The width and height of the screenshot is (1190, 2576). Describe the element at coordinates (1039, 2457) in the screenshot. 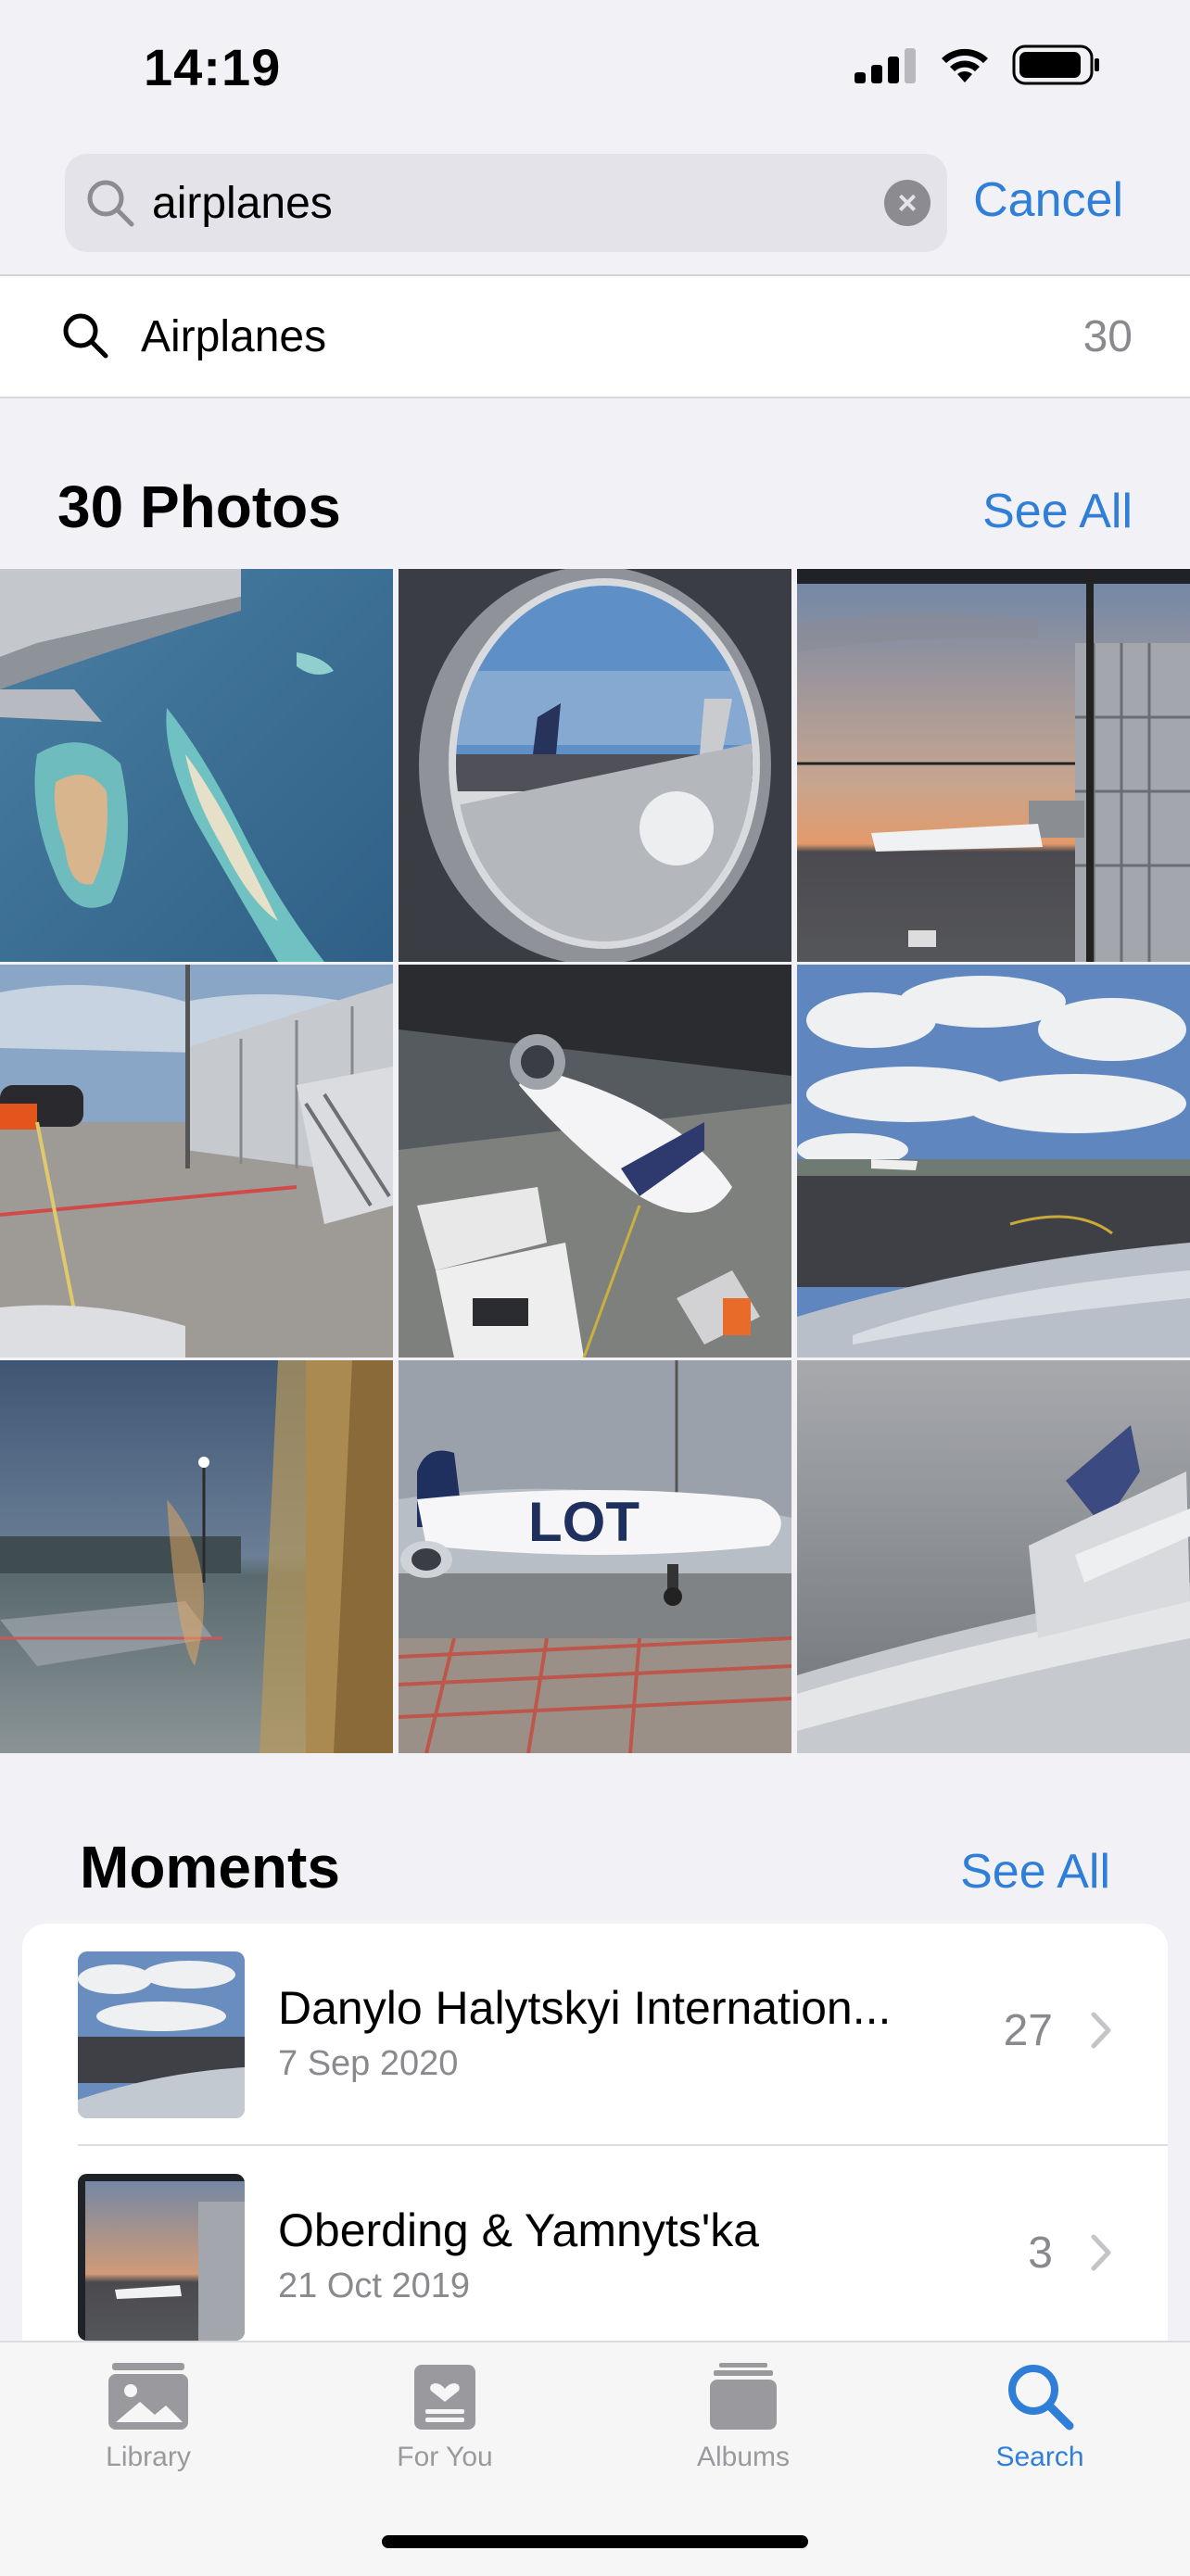

I see `tab-label: Search` at that location.